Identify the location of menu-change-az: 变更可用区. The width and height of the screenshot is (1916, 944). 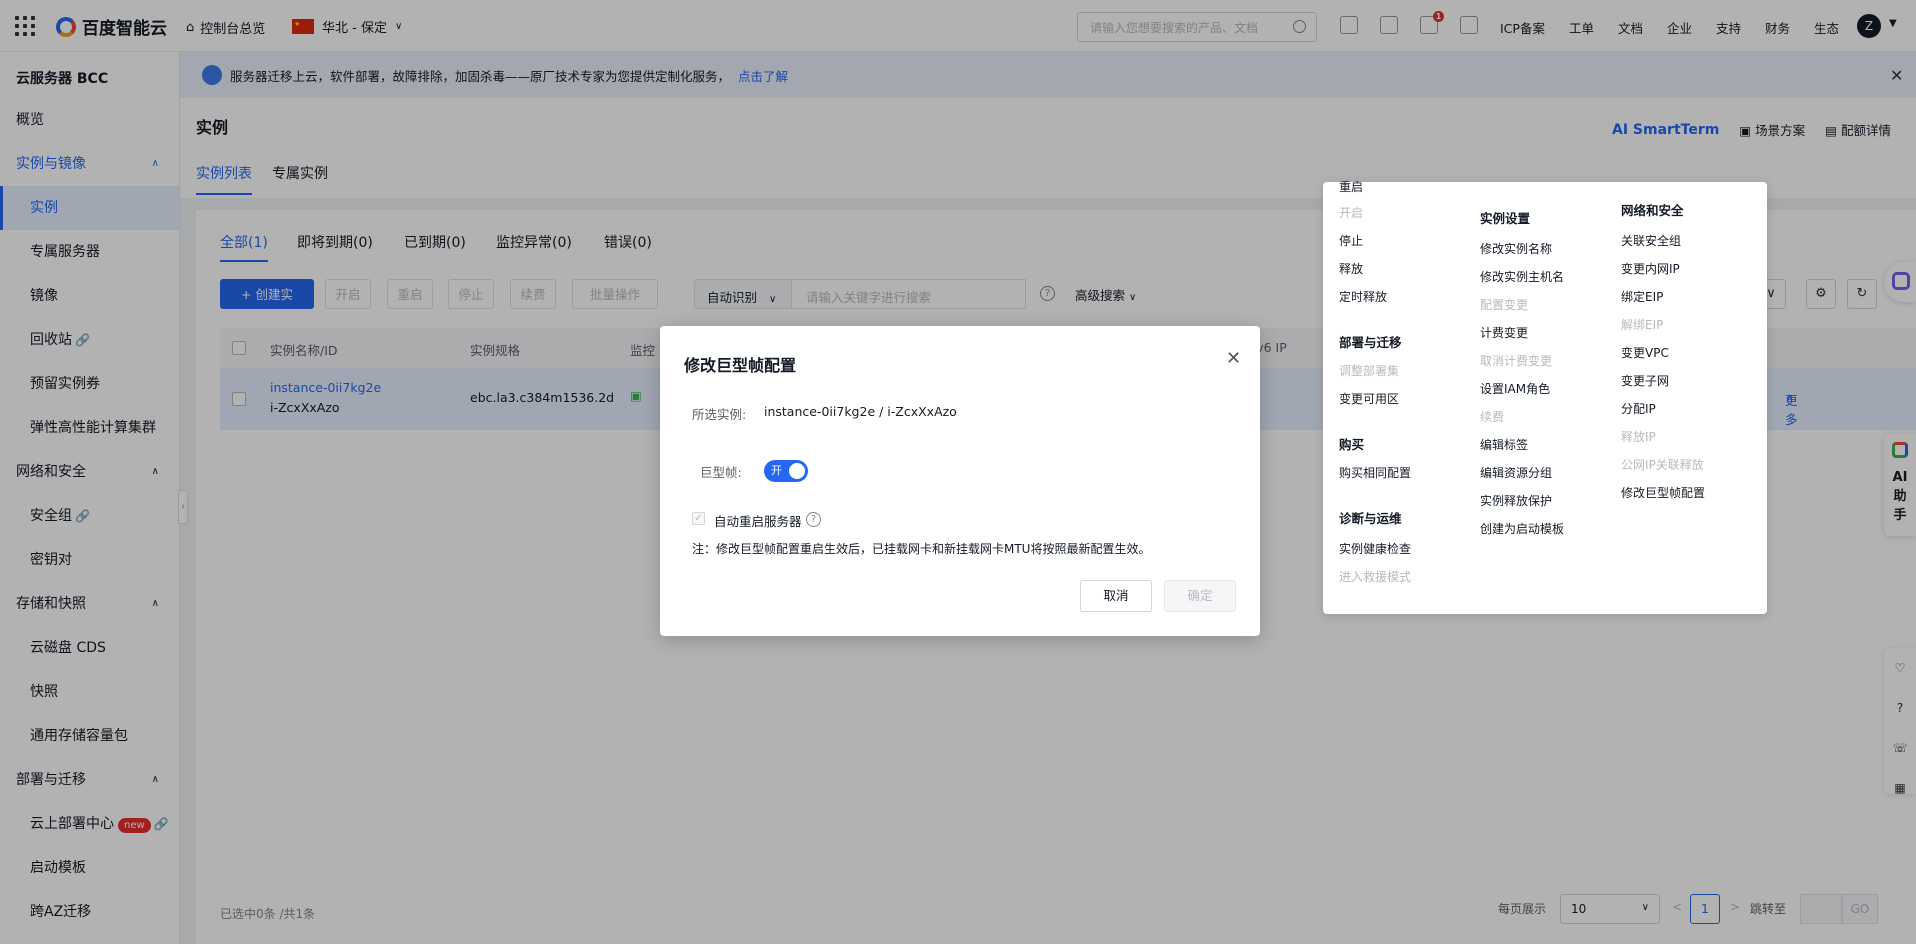
(1369, 398).